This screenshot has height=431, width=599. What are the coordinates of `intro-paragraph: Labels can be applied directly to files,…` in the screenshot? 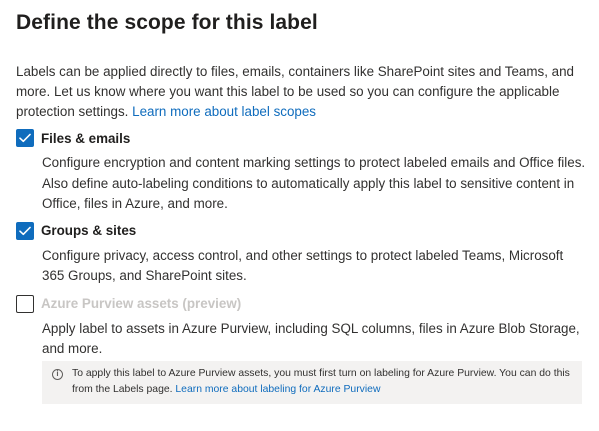 It's located at (301, 92).